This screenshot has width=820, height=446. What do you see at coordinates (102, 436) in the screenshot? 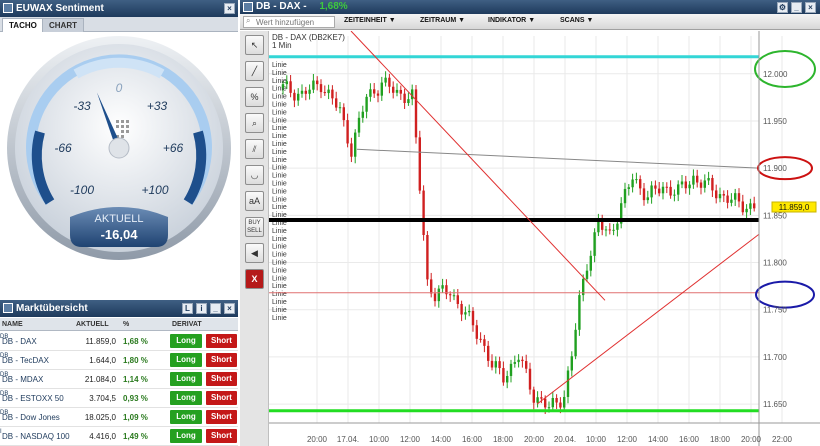
I see `instrument-price: 4.416,0` at bounding box center [102, 436].